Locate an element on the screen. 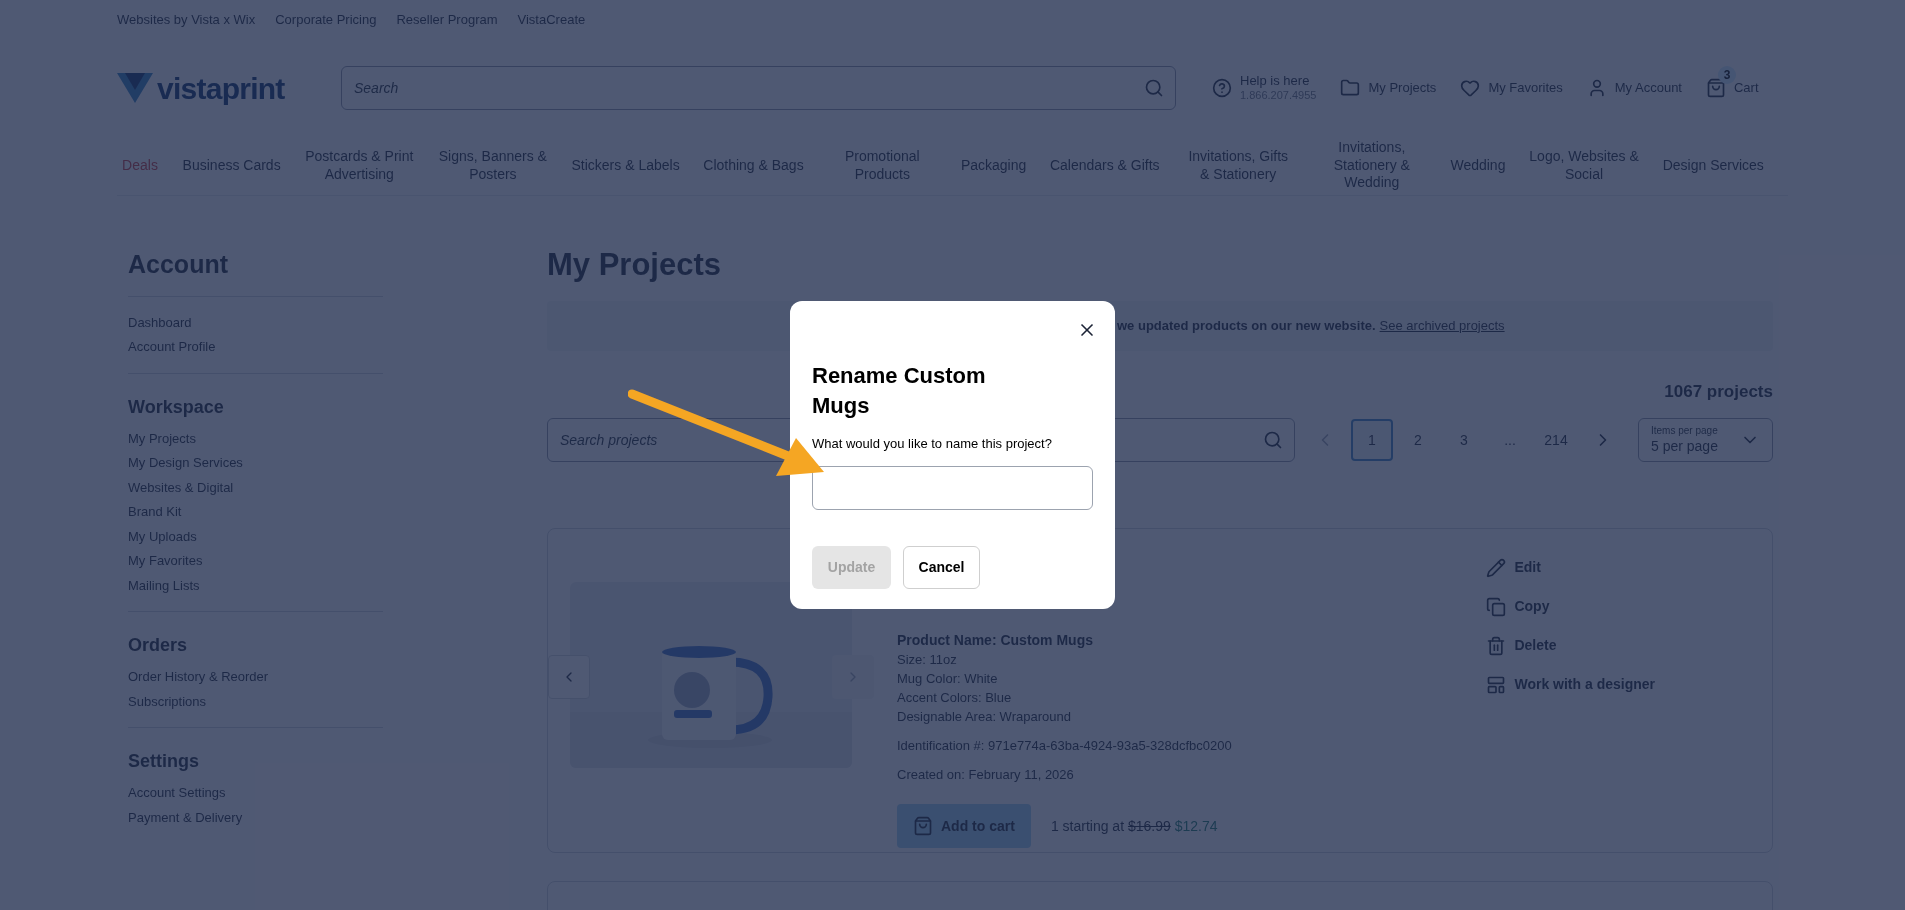  dialog-question: What would you like to name this project? is located at coordinates (932, 444).